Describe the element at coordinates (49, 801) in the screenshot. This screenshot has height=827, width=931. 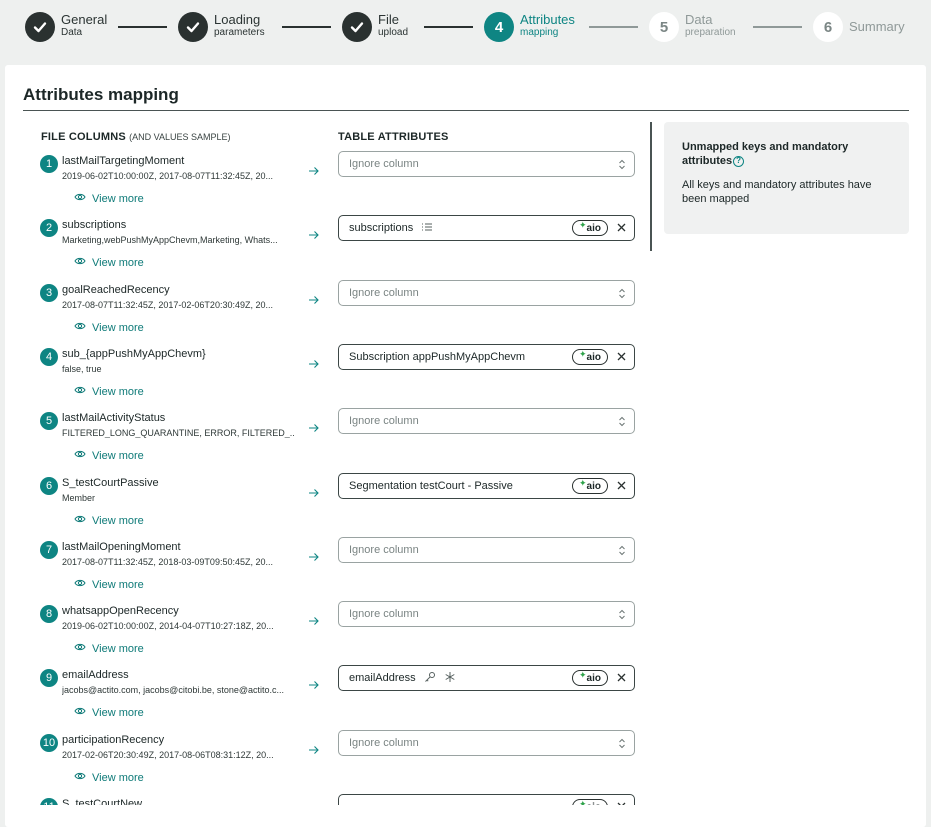
I see `row-number-badge: 11` at that location.